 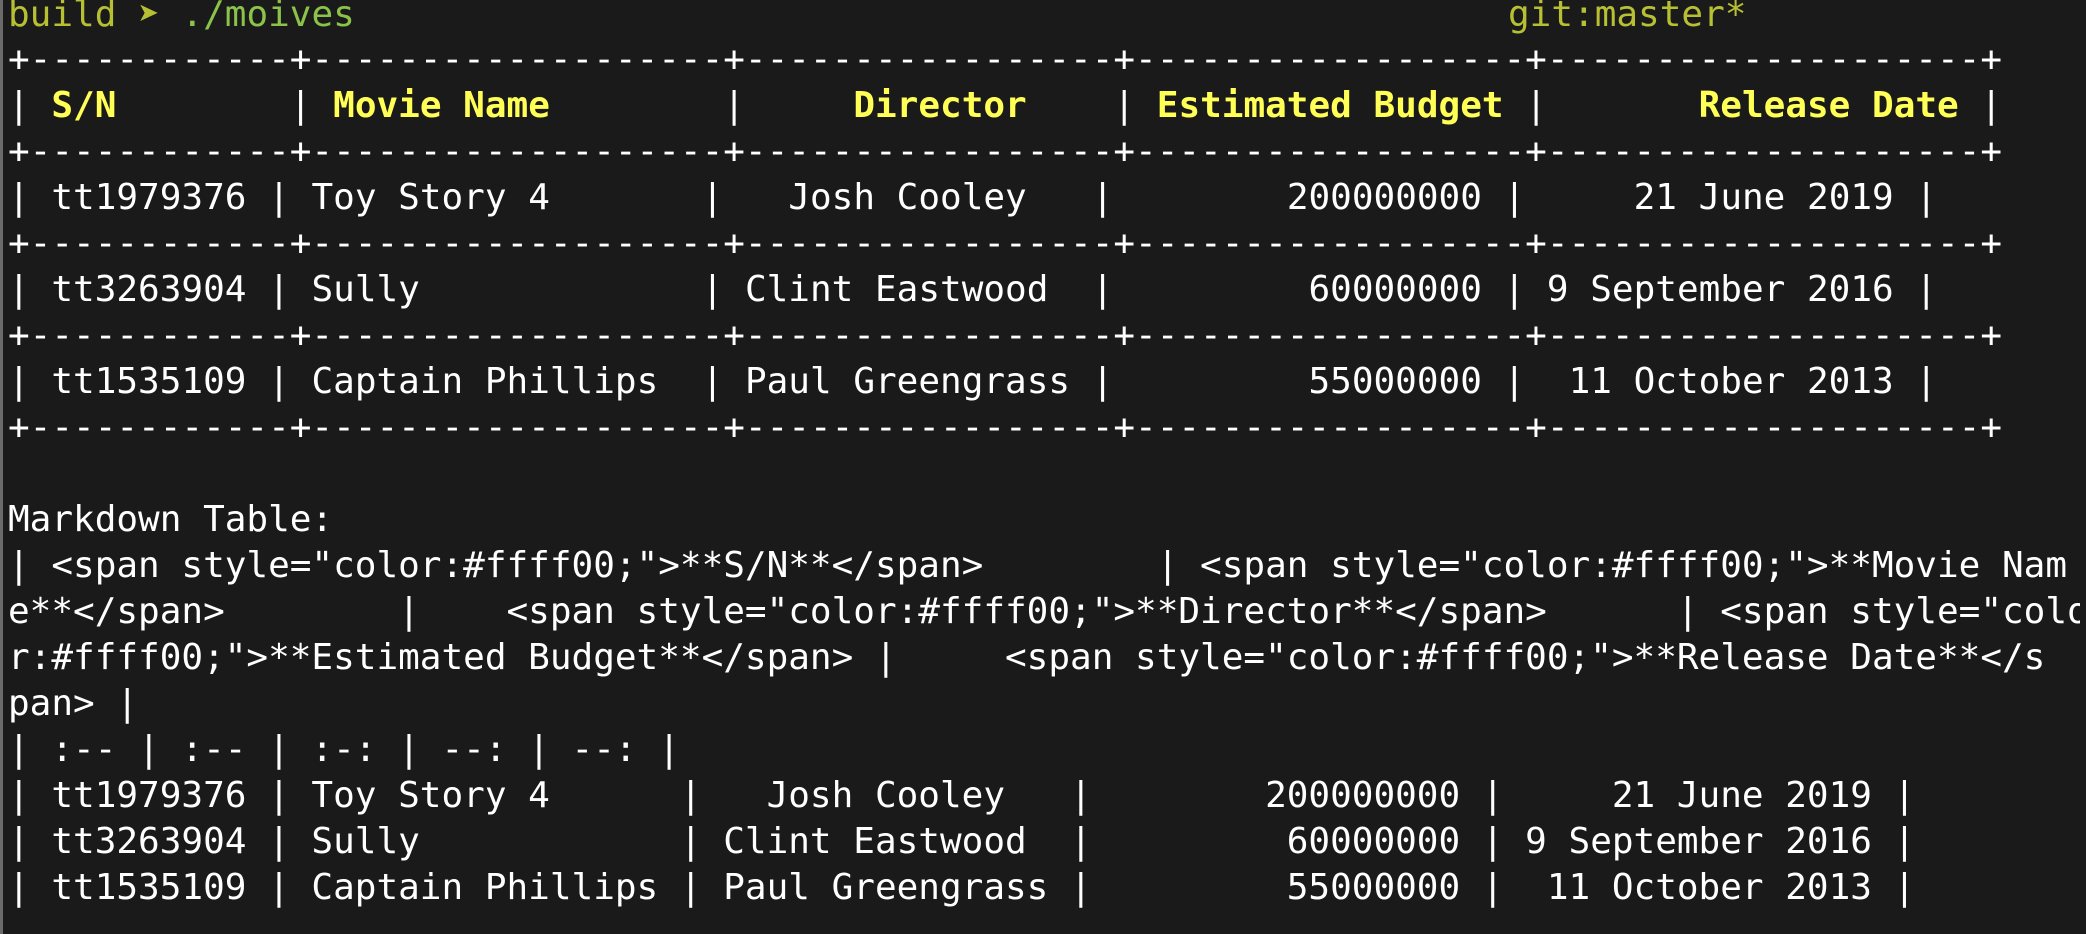 I want to click on shell-prompt: build ➤ ./moives git:master*, so click(x=1043, y=19).